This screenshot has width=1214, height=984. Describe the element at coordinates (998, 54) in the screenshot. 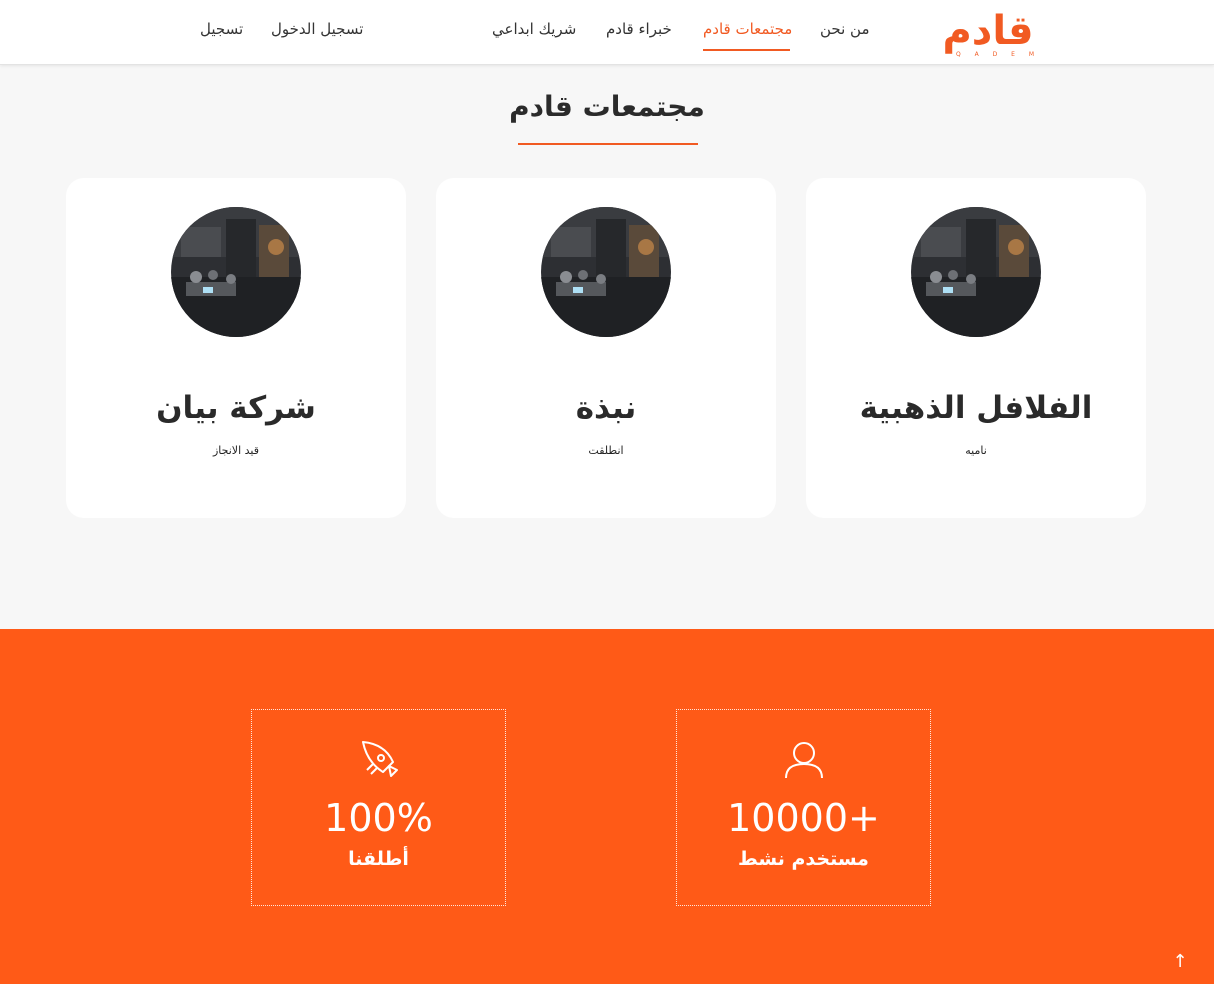

I see `logo-subtext: Q A D E M` at that location.